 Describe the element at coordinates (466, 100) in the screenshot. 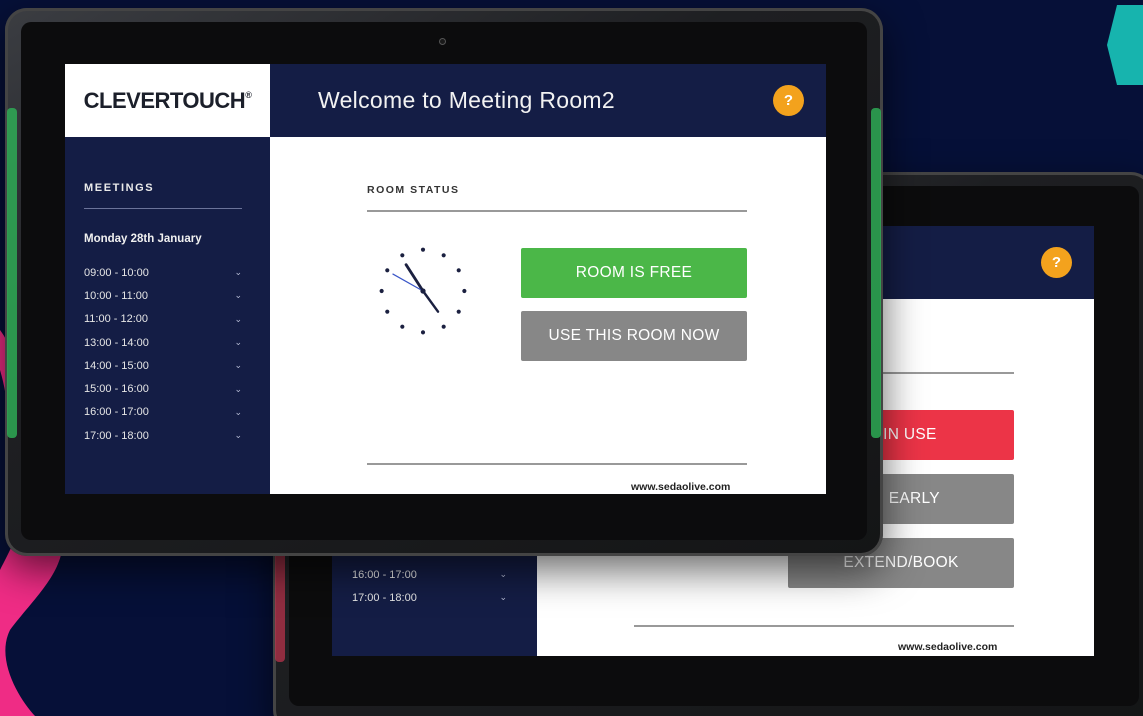

I see `page-title: Welcome to Meeting Room2` at that location.